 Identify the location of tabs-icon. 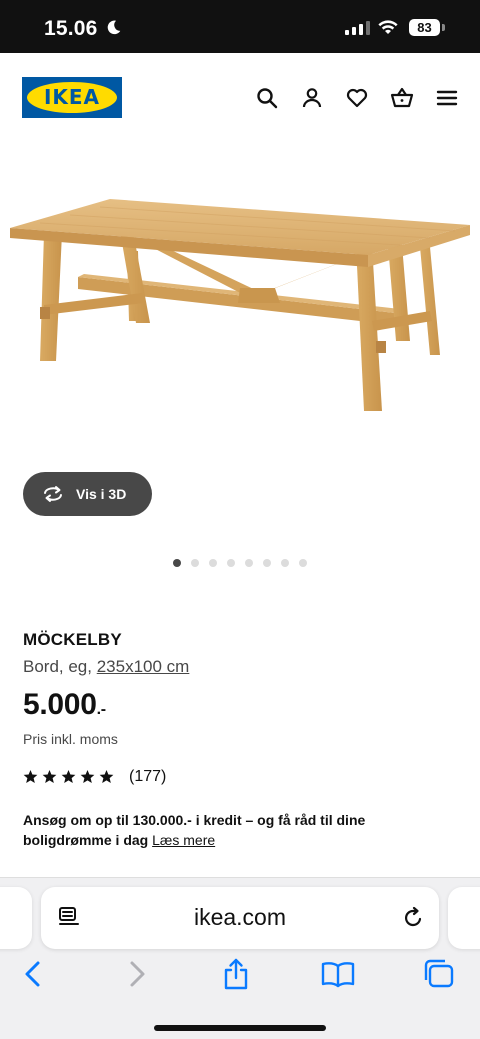
(438, 974).